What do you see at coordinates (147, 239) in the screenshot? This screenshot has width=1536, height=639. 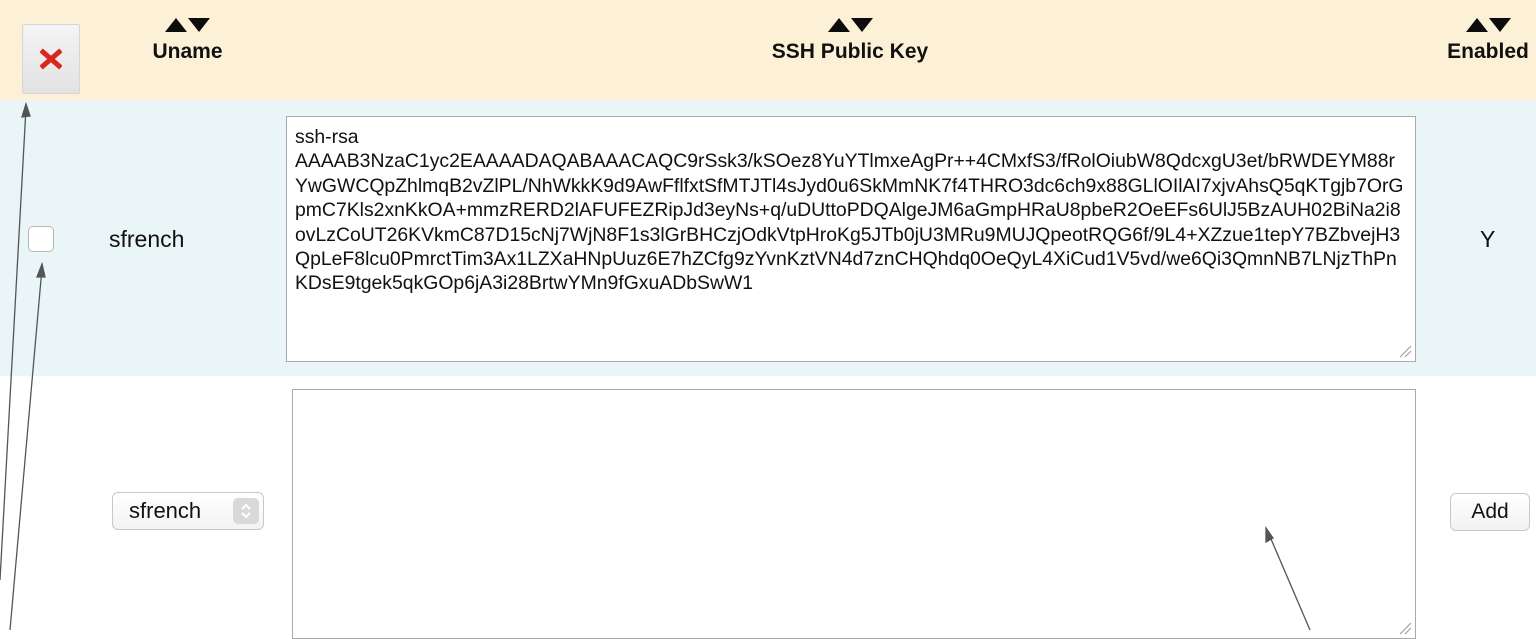 I see `row-uname: sfrench` at bounding box center [147, 239].